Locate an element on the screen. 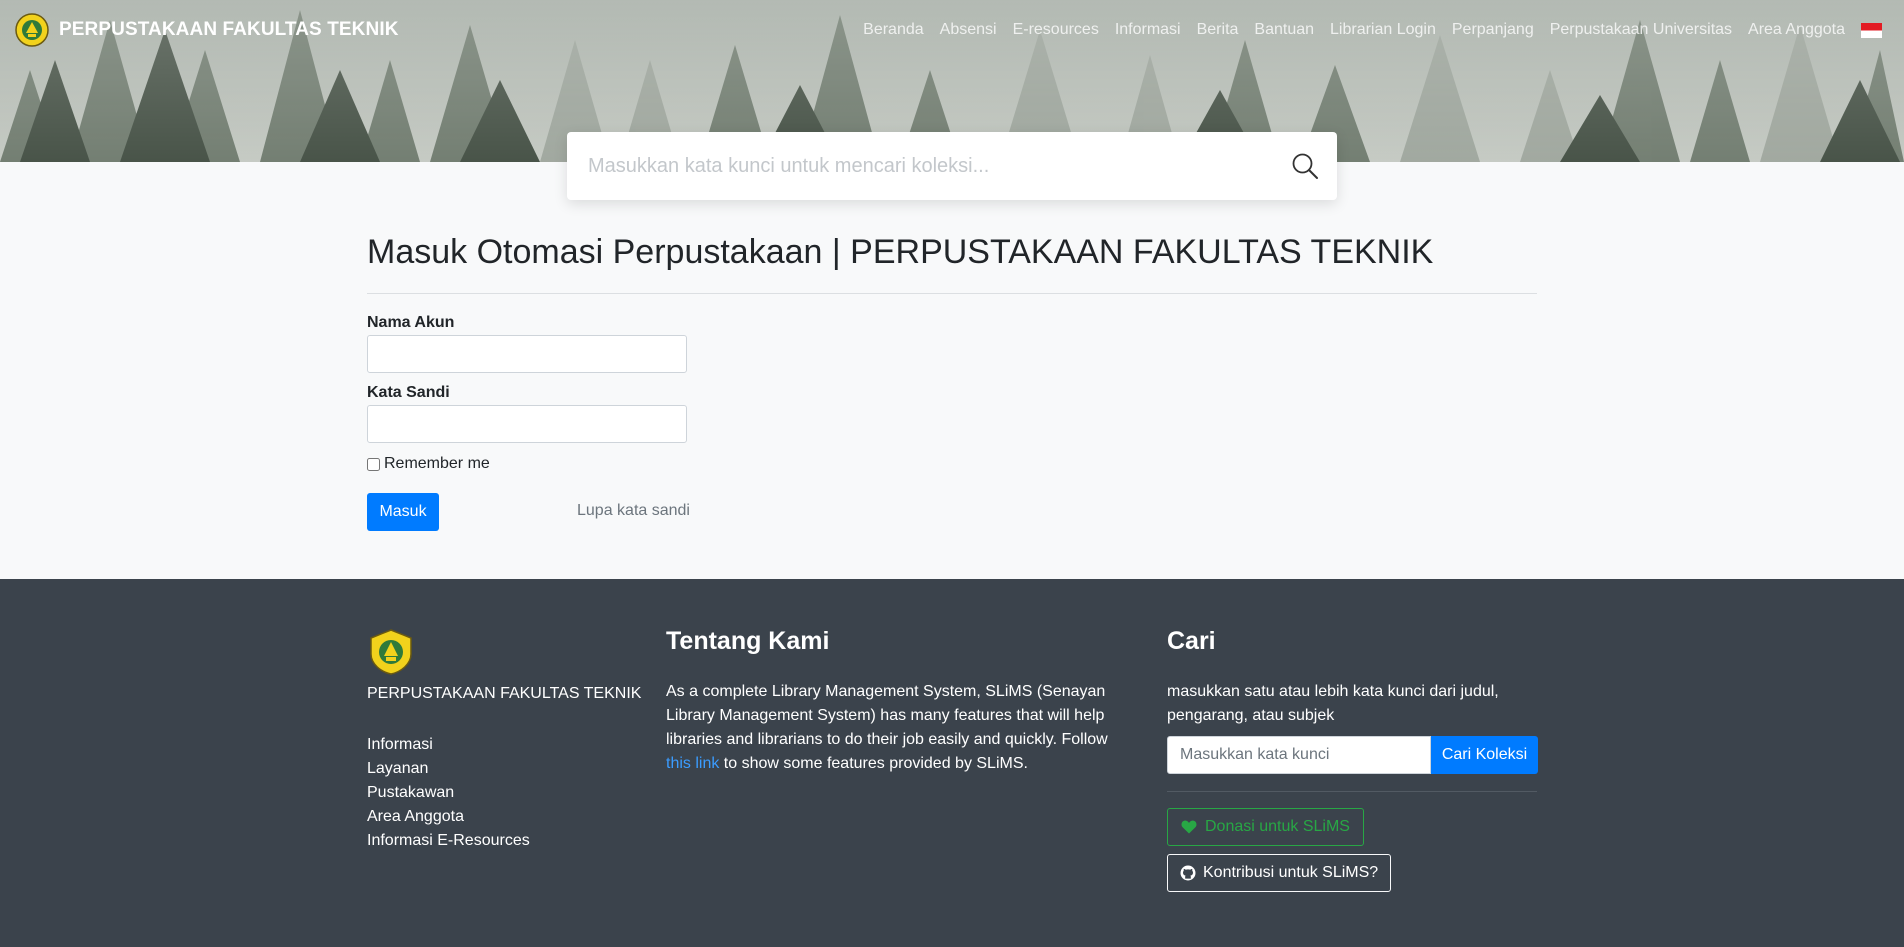  heart-icon is located at coordinates (1189, 827).